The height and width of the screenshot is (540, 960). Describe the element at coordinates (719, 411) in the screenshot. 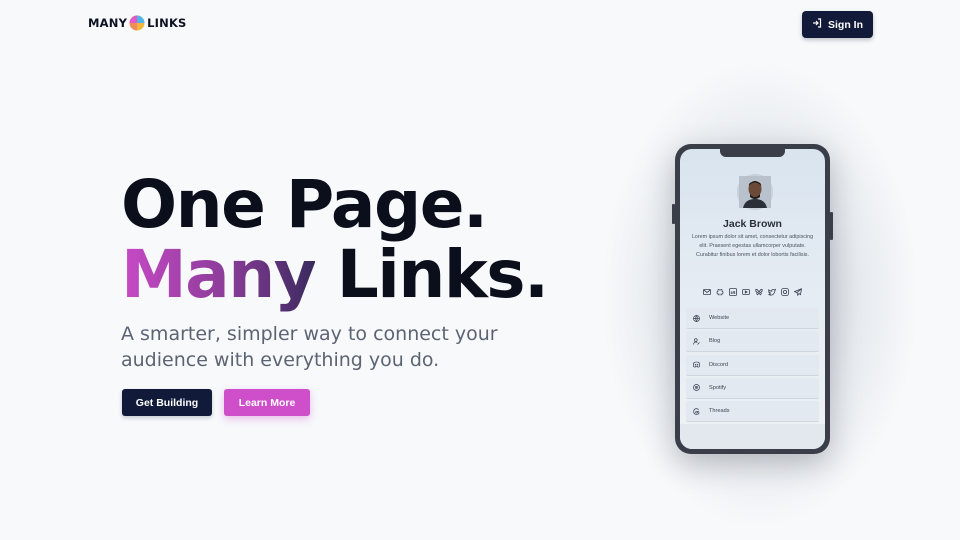

I see `link-label: Threads` at that location.